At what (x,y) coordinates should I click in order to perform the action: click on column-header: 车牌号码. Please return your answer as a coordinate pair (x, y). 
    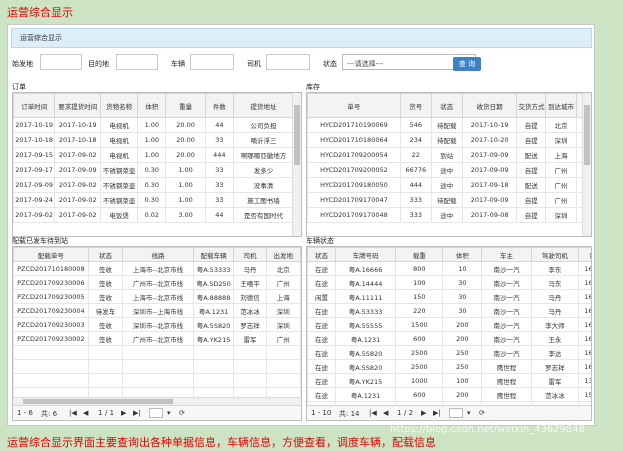
    Looking at the image, I should click on (365, 254).